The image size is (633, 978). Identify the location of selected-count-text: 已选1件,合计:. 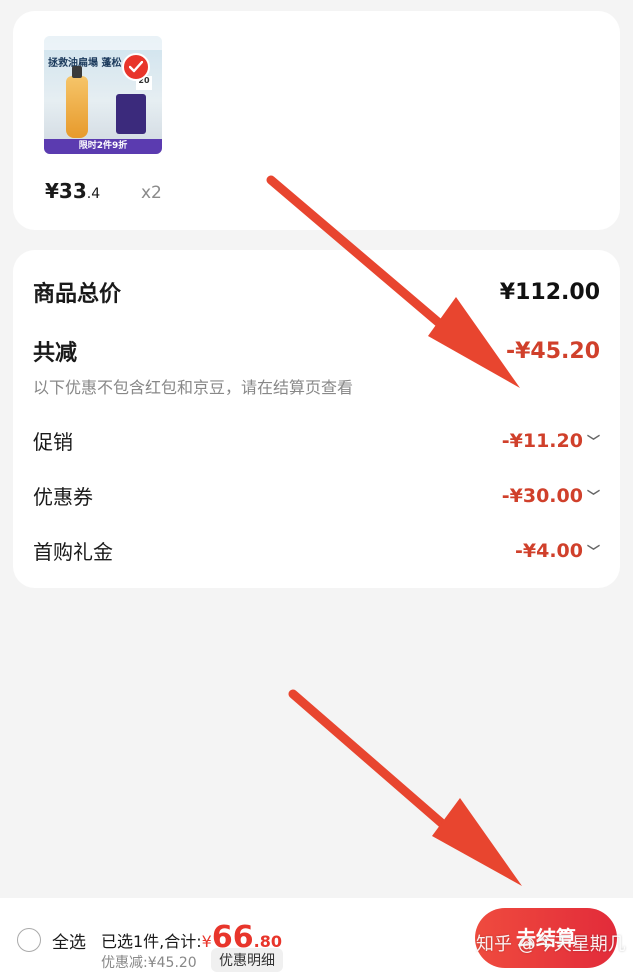
(151, 941).